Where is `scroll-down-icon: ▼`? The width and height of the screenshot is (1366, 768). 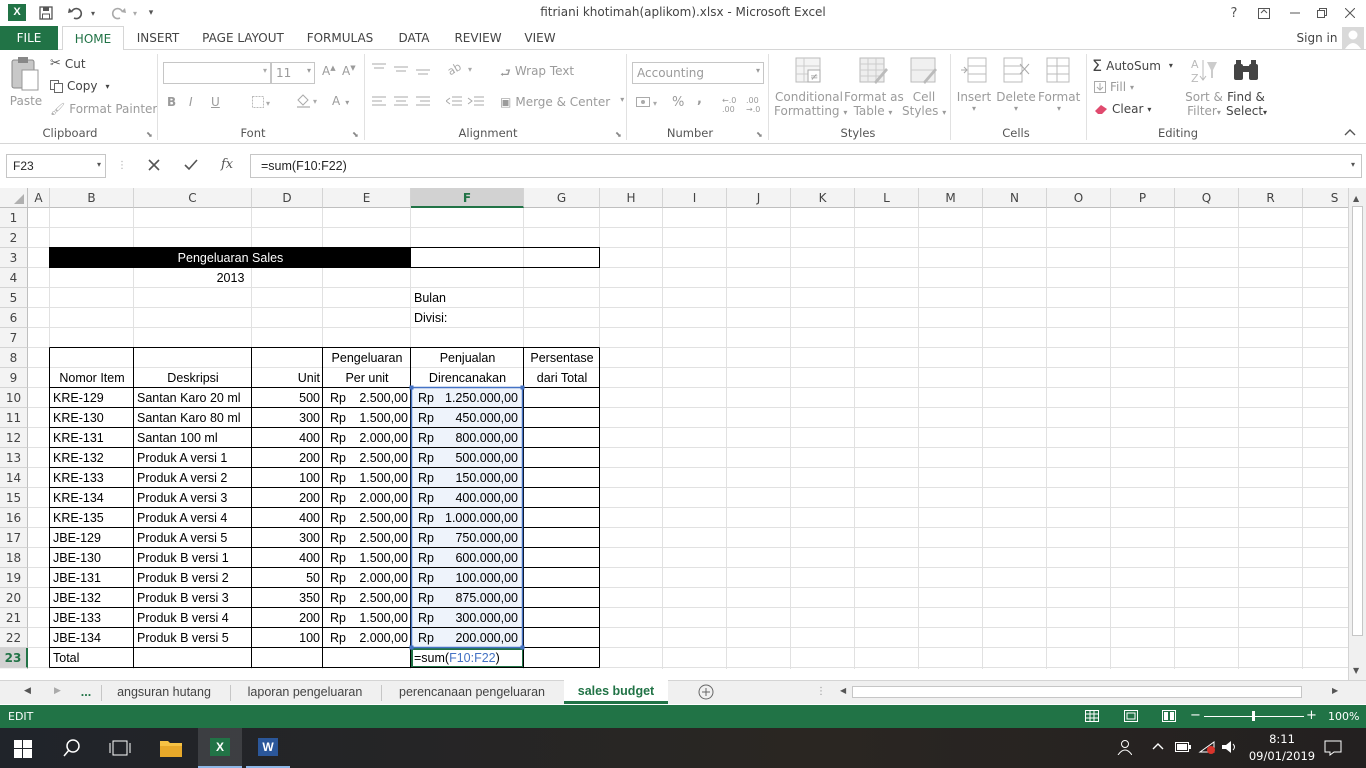
scroll-down-icon: ▼ is located at coordinates (1356, 670).